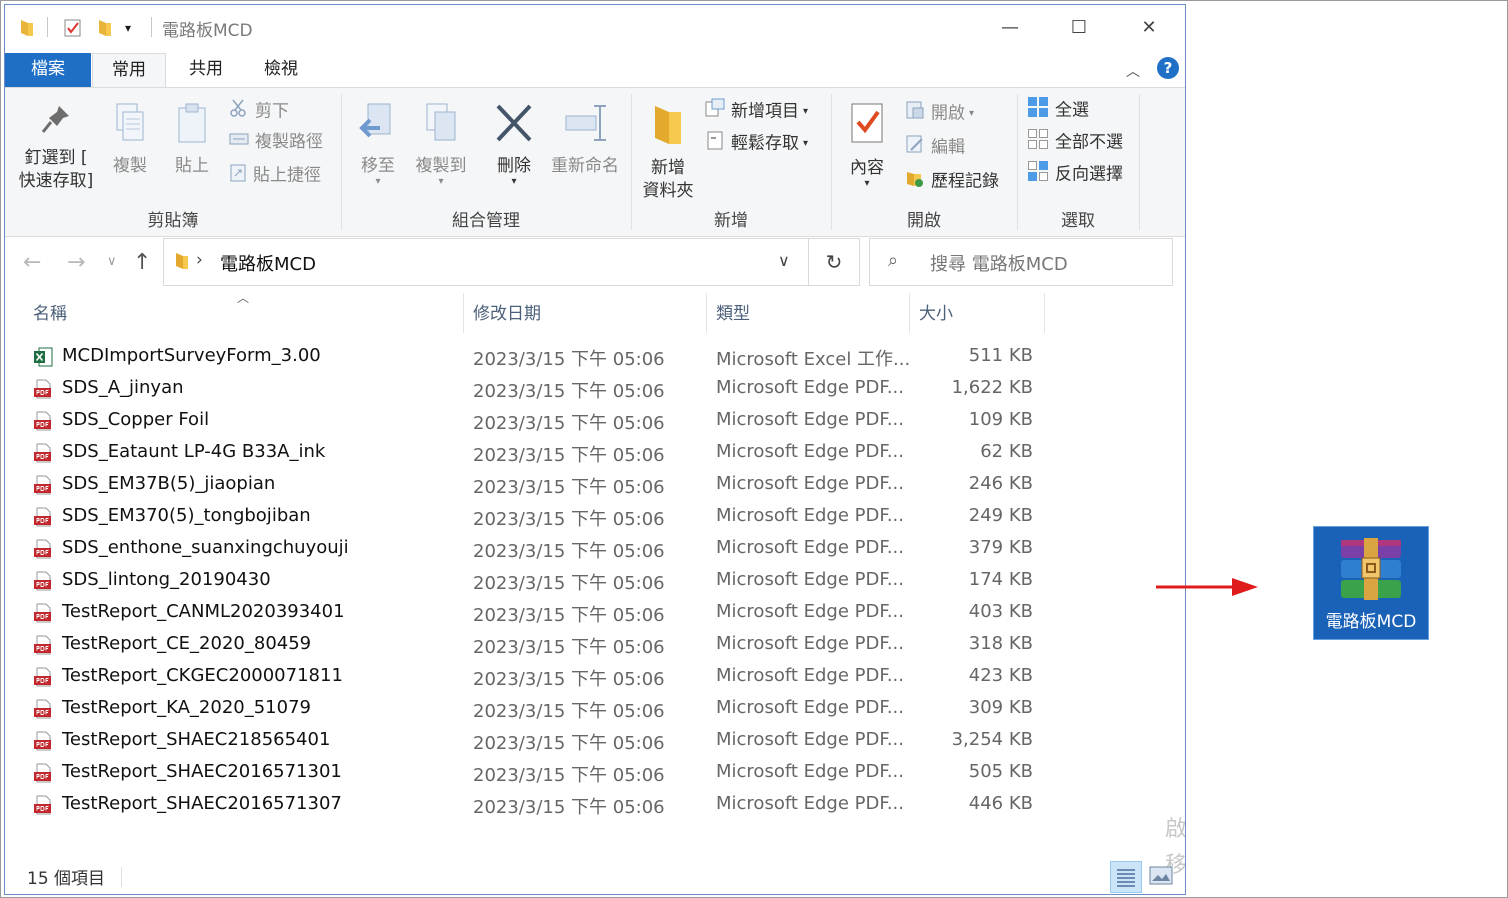 The height and width of the screenshot is (898, 1508). Describe the element at coordinates (76, 262) in the screenshot. I see `forward-arrow-icon: →` at that location.